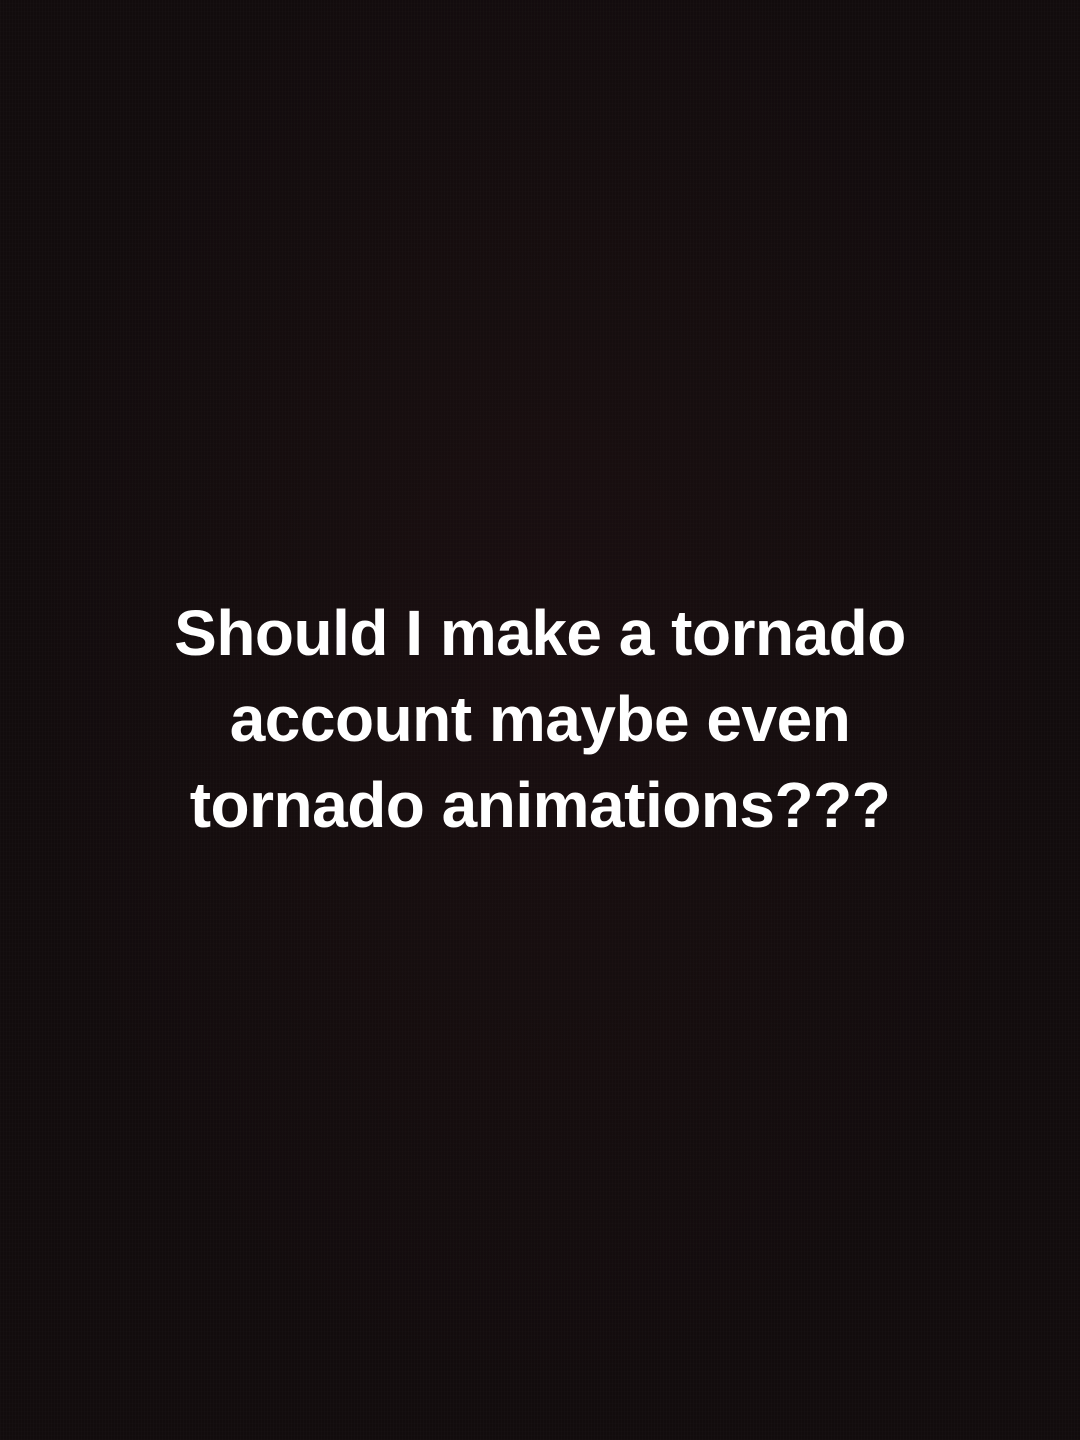  What do you see at coordinates (540, 805) in the screenshot?
I see `caption-line-3: tornado animations???` at bounding box center [540, 805].